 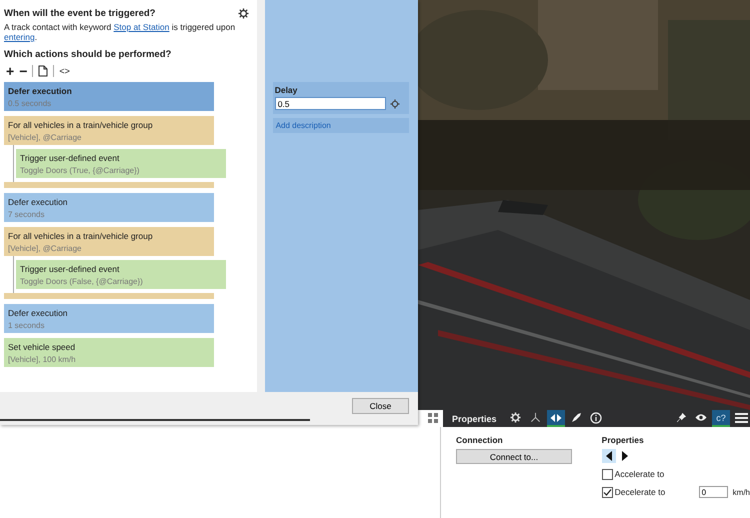 What do you see at coordinates (380, 406) in the screenshot?
I see `close-button: Close` at bounding box center [380, 406].